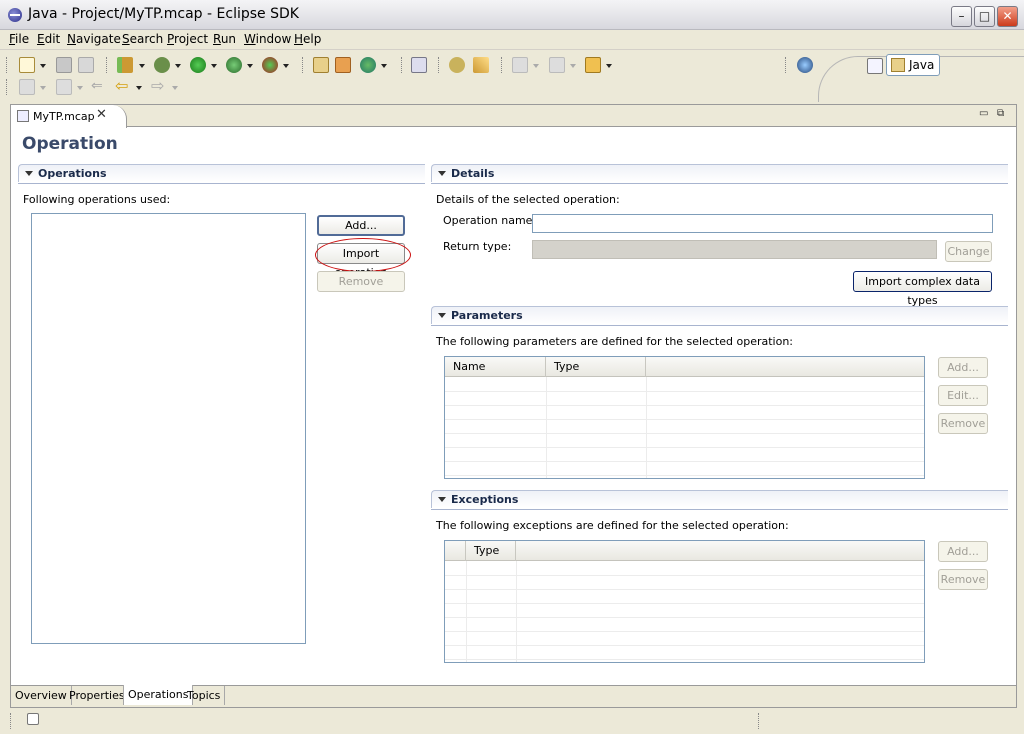 The width and height of the screenshot is (1024, 734). Describe the element at coordinates (27, 87) in the screenshot. I see `last-edit-icon` at that location.